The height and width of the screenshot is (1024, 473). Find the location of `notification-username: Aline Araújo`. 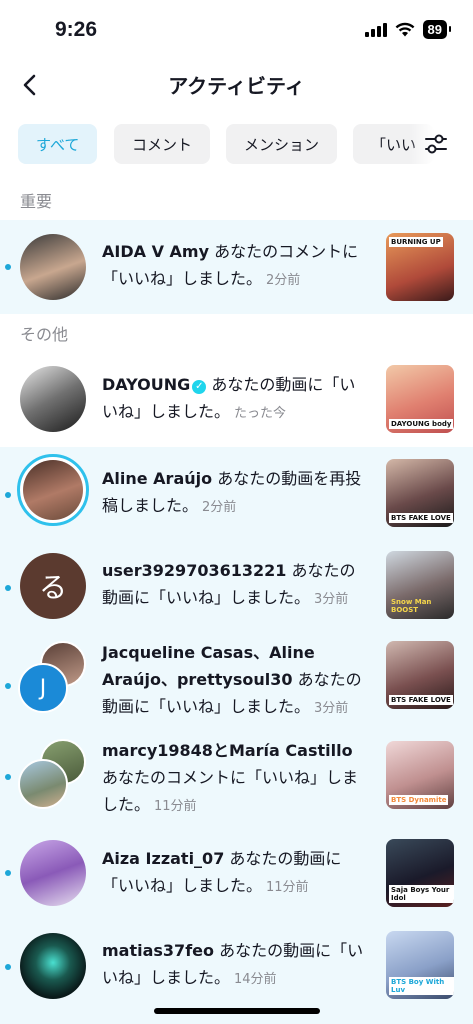

notification-username: Aline Araújo is located at coordinates (157, 478).